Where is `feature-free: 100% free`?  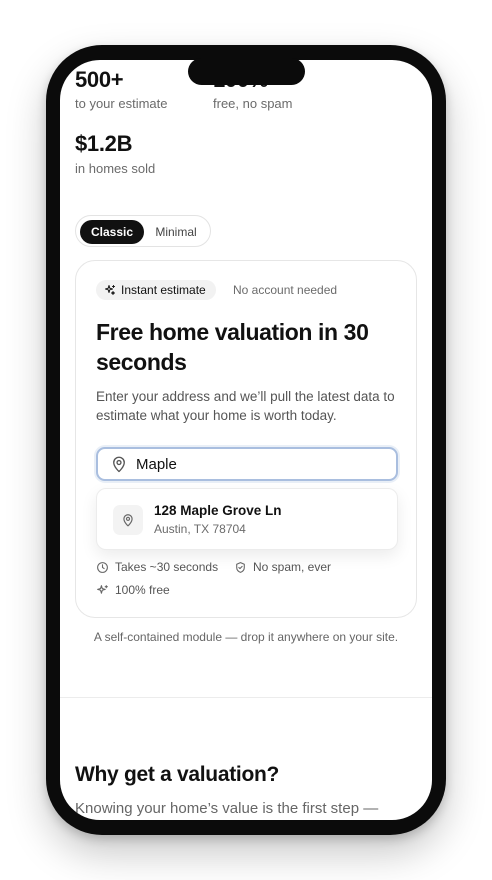 feature-free: 100% free is located at coordinates (133, 590).